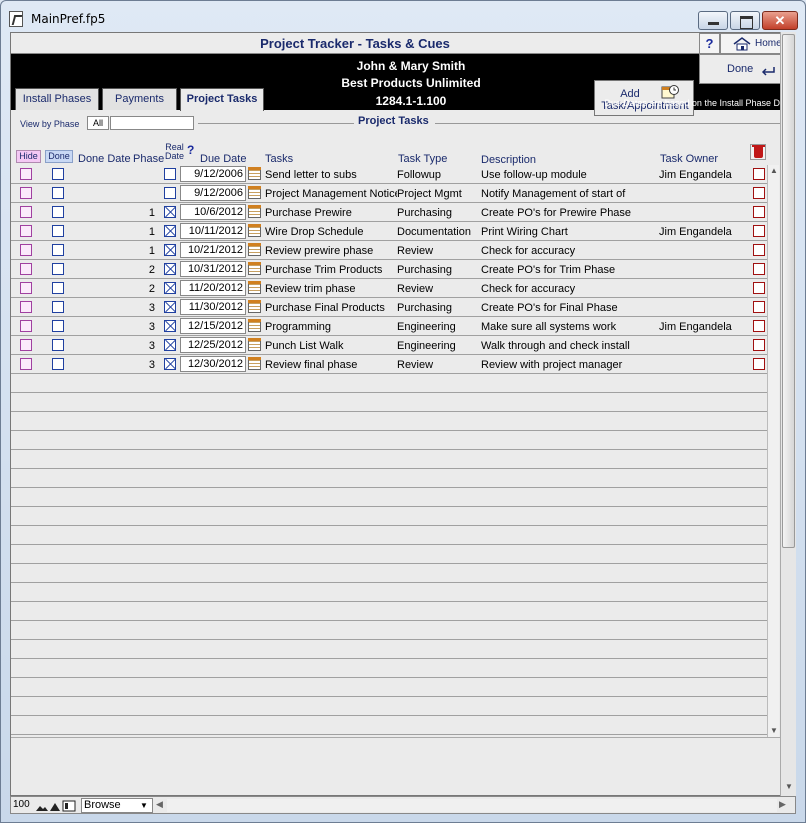  What do you see at coordinates (59, 156) in the screenshot?
I see `done-column-button: Done` at bounding box center [59, 156].